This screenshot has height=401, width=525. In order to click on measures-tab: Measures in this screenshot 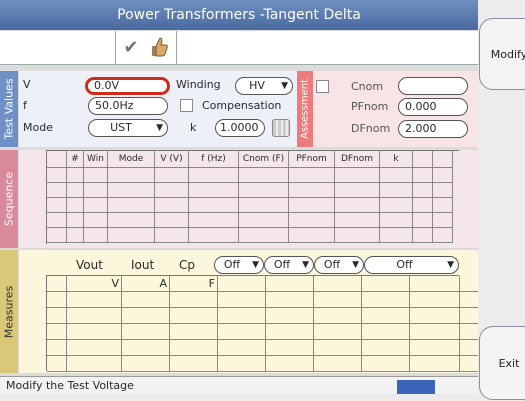, I will do `click(9, 311)`.